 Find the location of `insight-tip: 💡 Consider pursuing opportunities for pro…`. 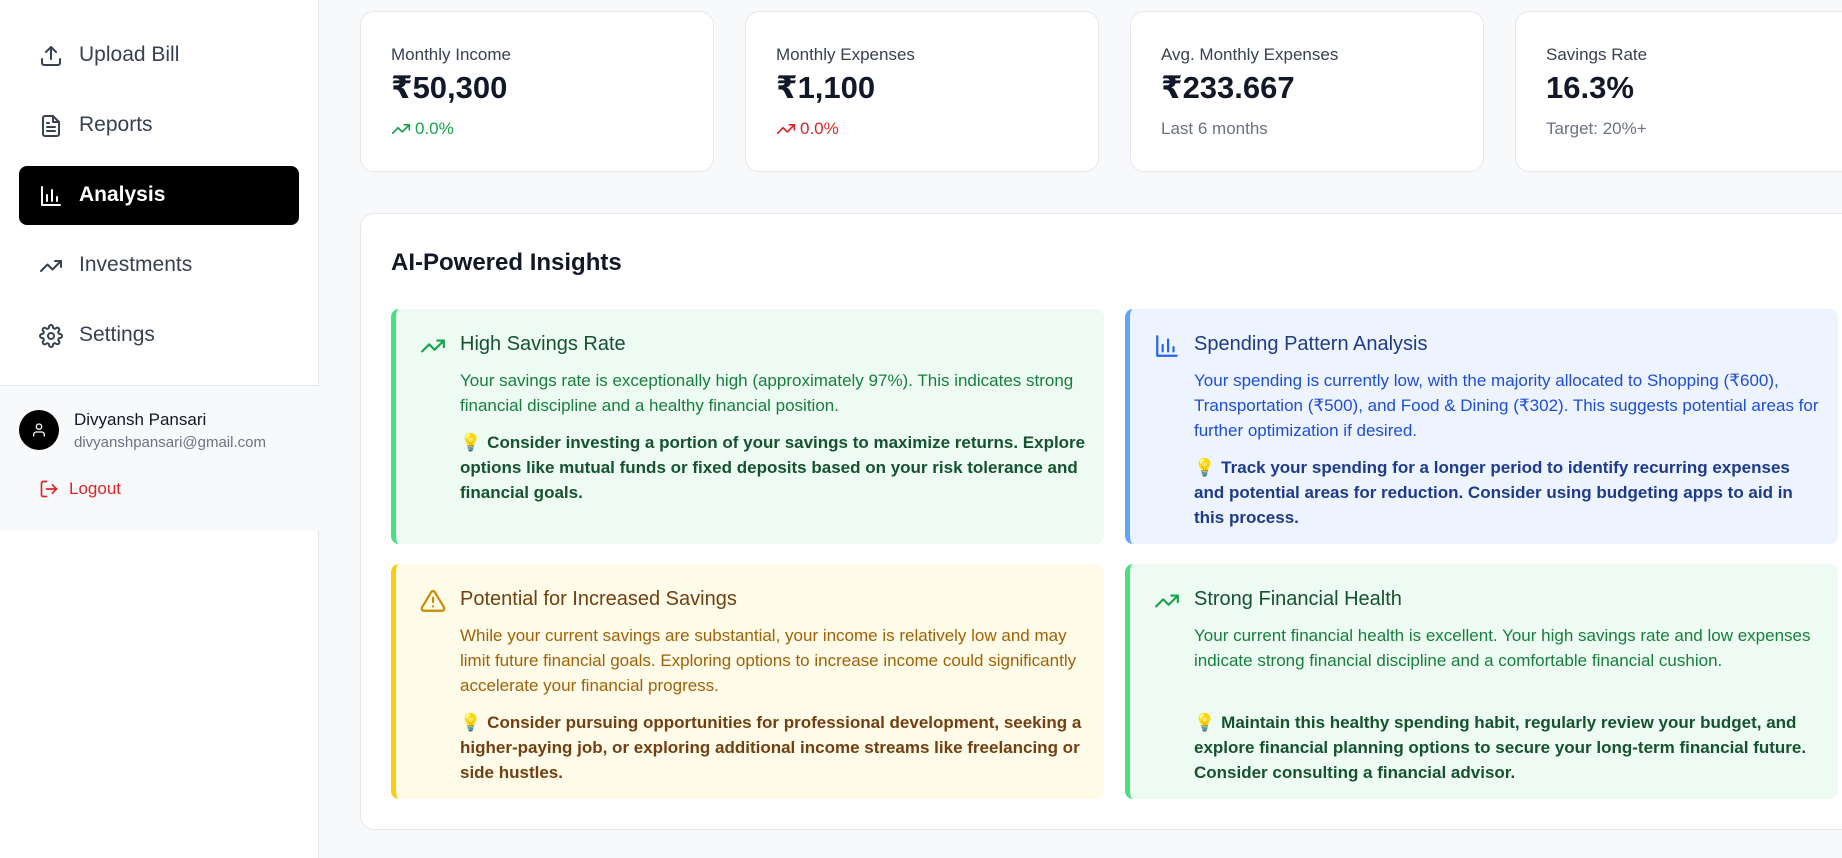

insight-tip: 💡 Consider pursuing opportunities for pro… is located at coordinates (775, 747).